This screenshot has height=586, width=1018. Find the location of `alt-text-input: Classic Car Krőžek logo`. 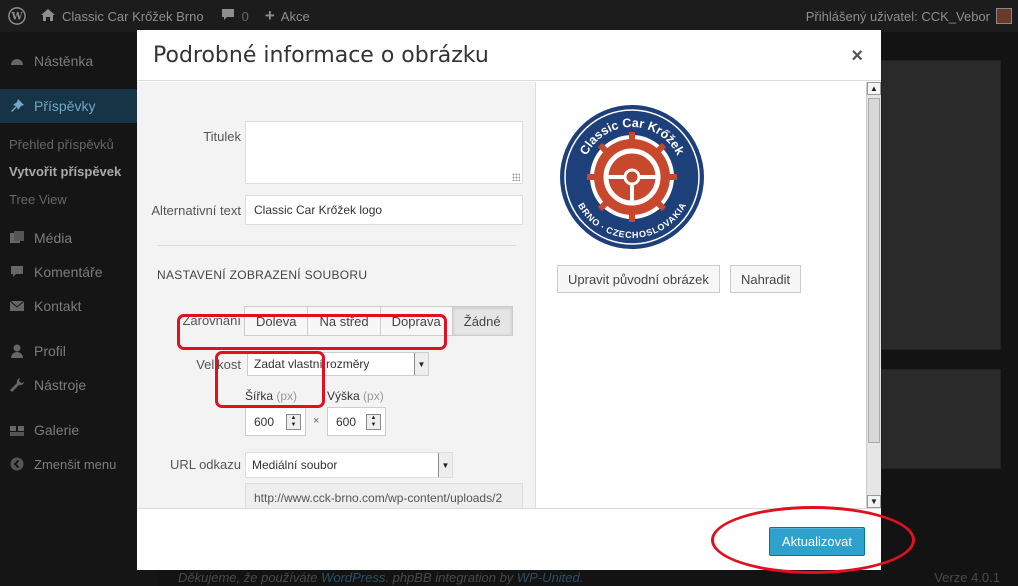

alt-text-input: Classic Car Krőžek logo is located at coordinates (384, 210).